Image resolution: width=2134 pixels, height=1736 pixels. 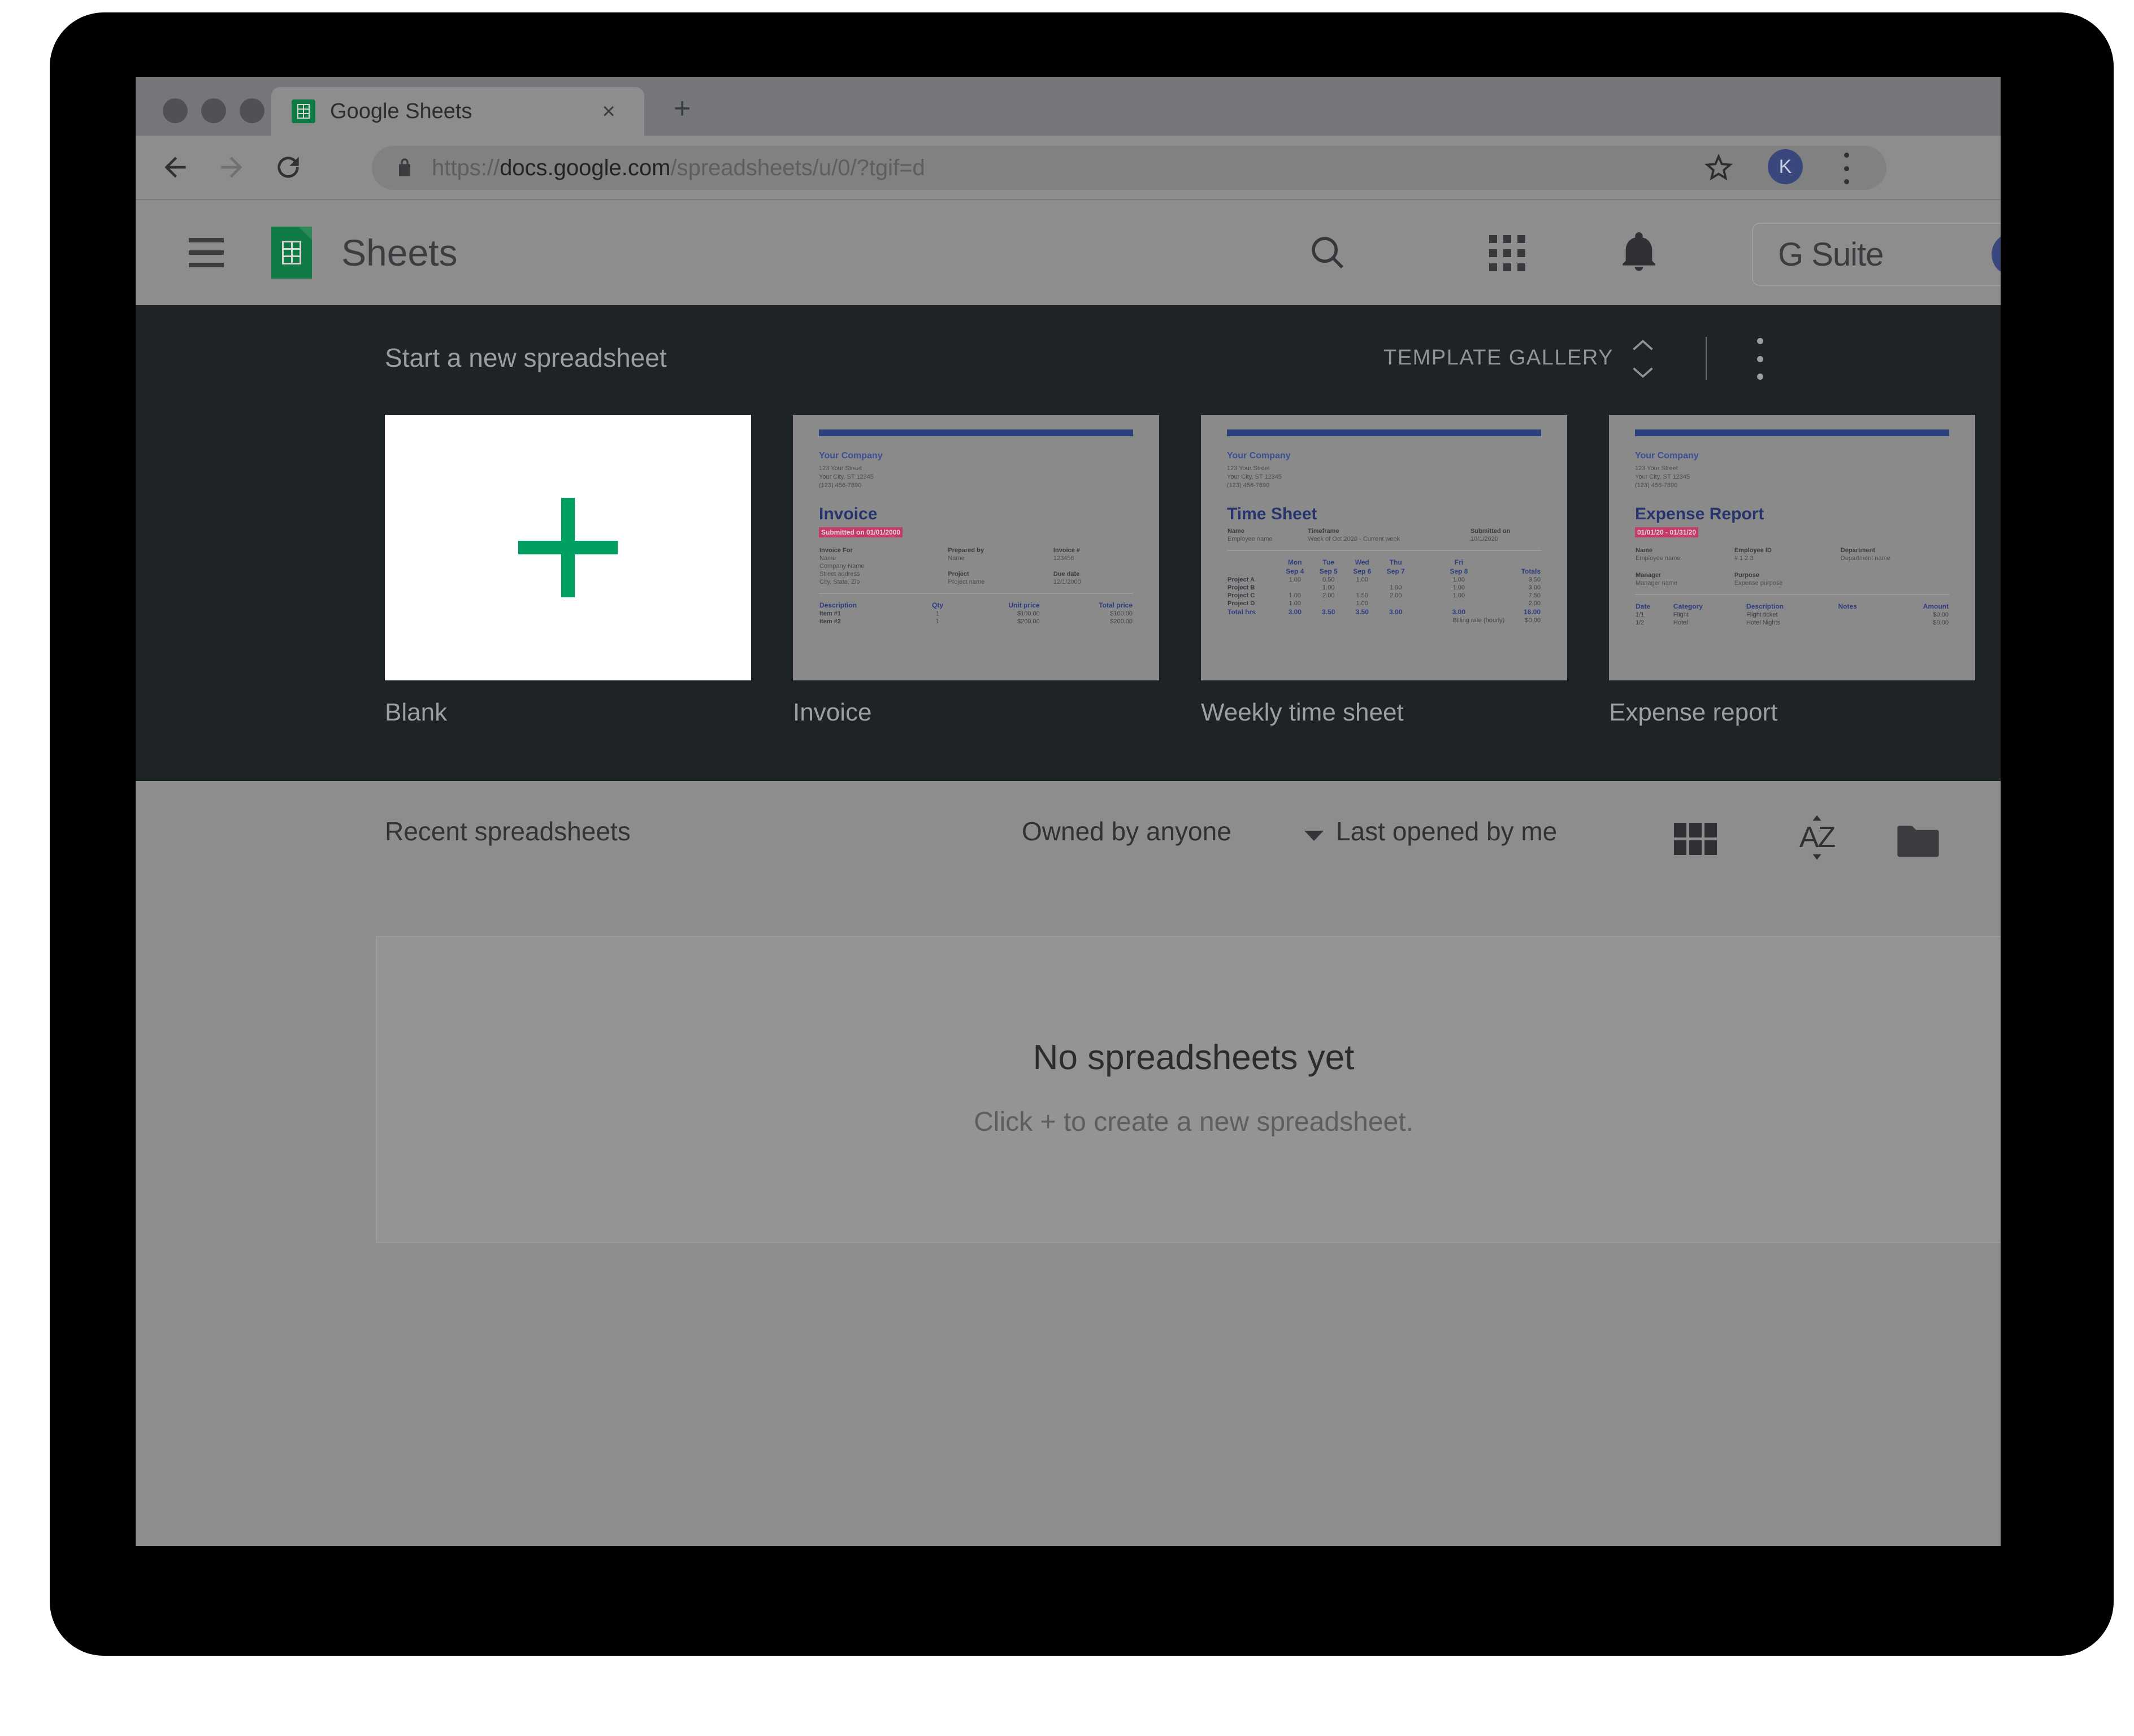 I want to click on close-icon: ×, so click(x=608, y=111).